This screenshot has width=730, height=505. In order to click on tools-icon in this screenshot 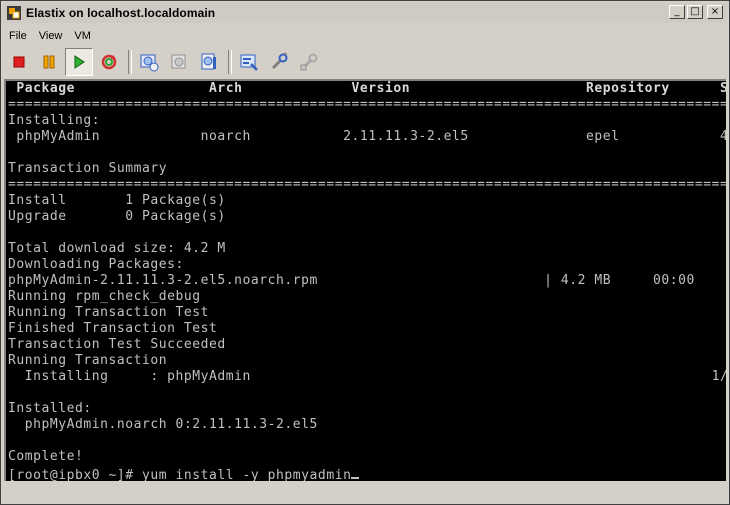, I will do `click(279, 61)`.